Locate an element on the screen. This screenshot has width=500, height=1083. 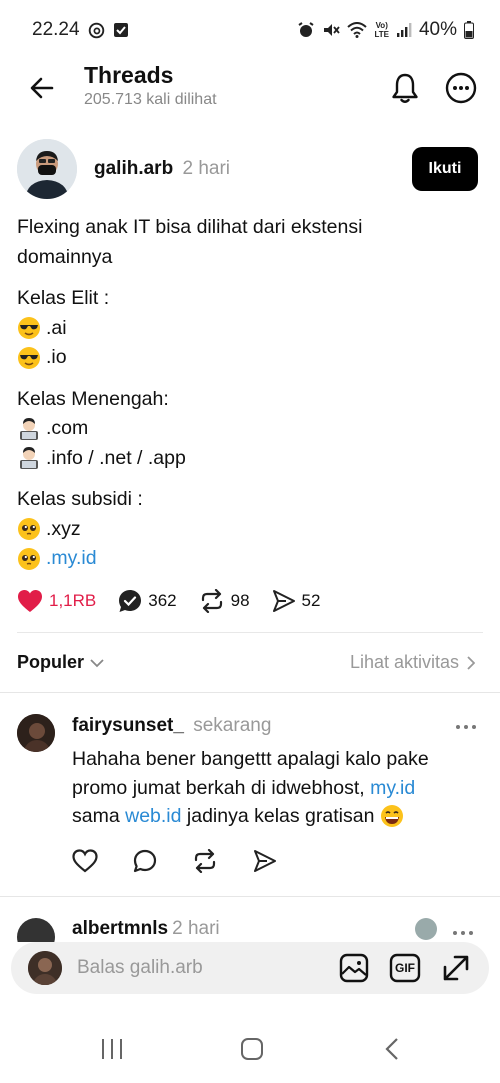
reply-more-button is located at coordinates (466, 727).